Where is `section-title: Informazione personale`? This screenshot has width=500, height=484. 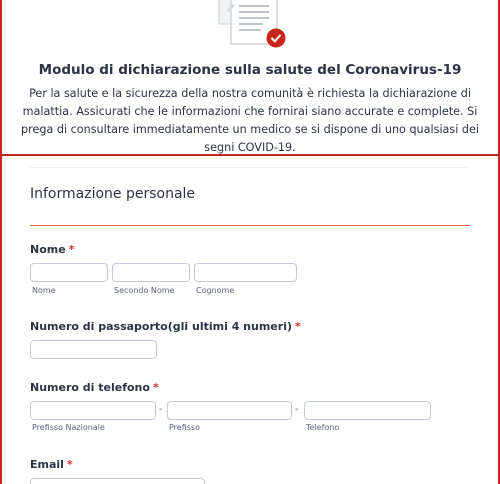 section-title: Informazione personale is located at coordinates (113, 194).